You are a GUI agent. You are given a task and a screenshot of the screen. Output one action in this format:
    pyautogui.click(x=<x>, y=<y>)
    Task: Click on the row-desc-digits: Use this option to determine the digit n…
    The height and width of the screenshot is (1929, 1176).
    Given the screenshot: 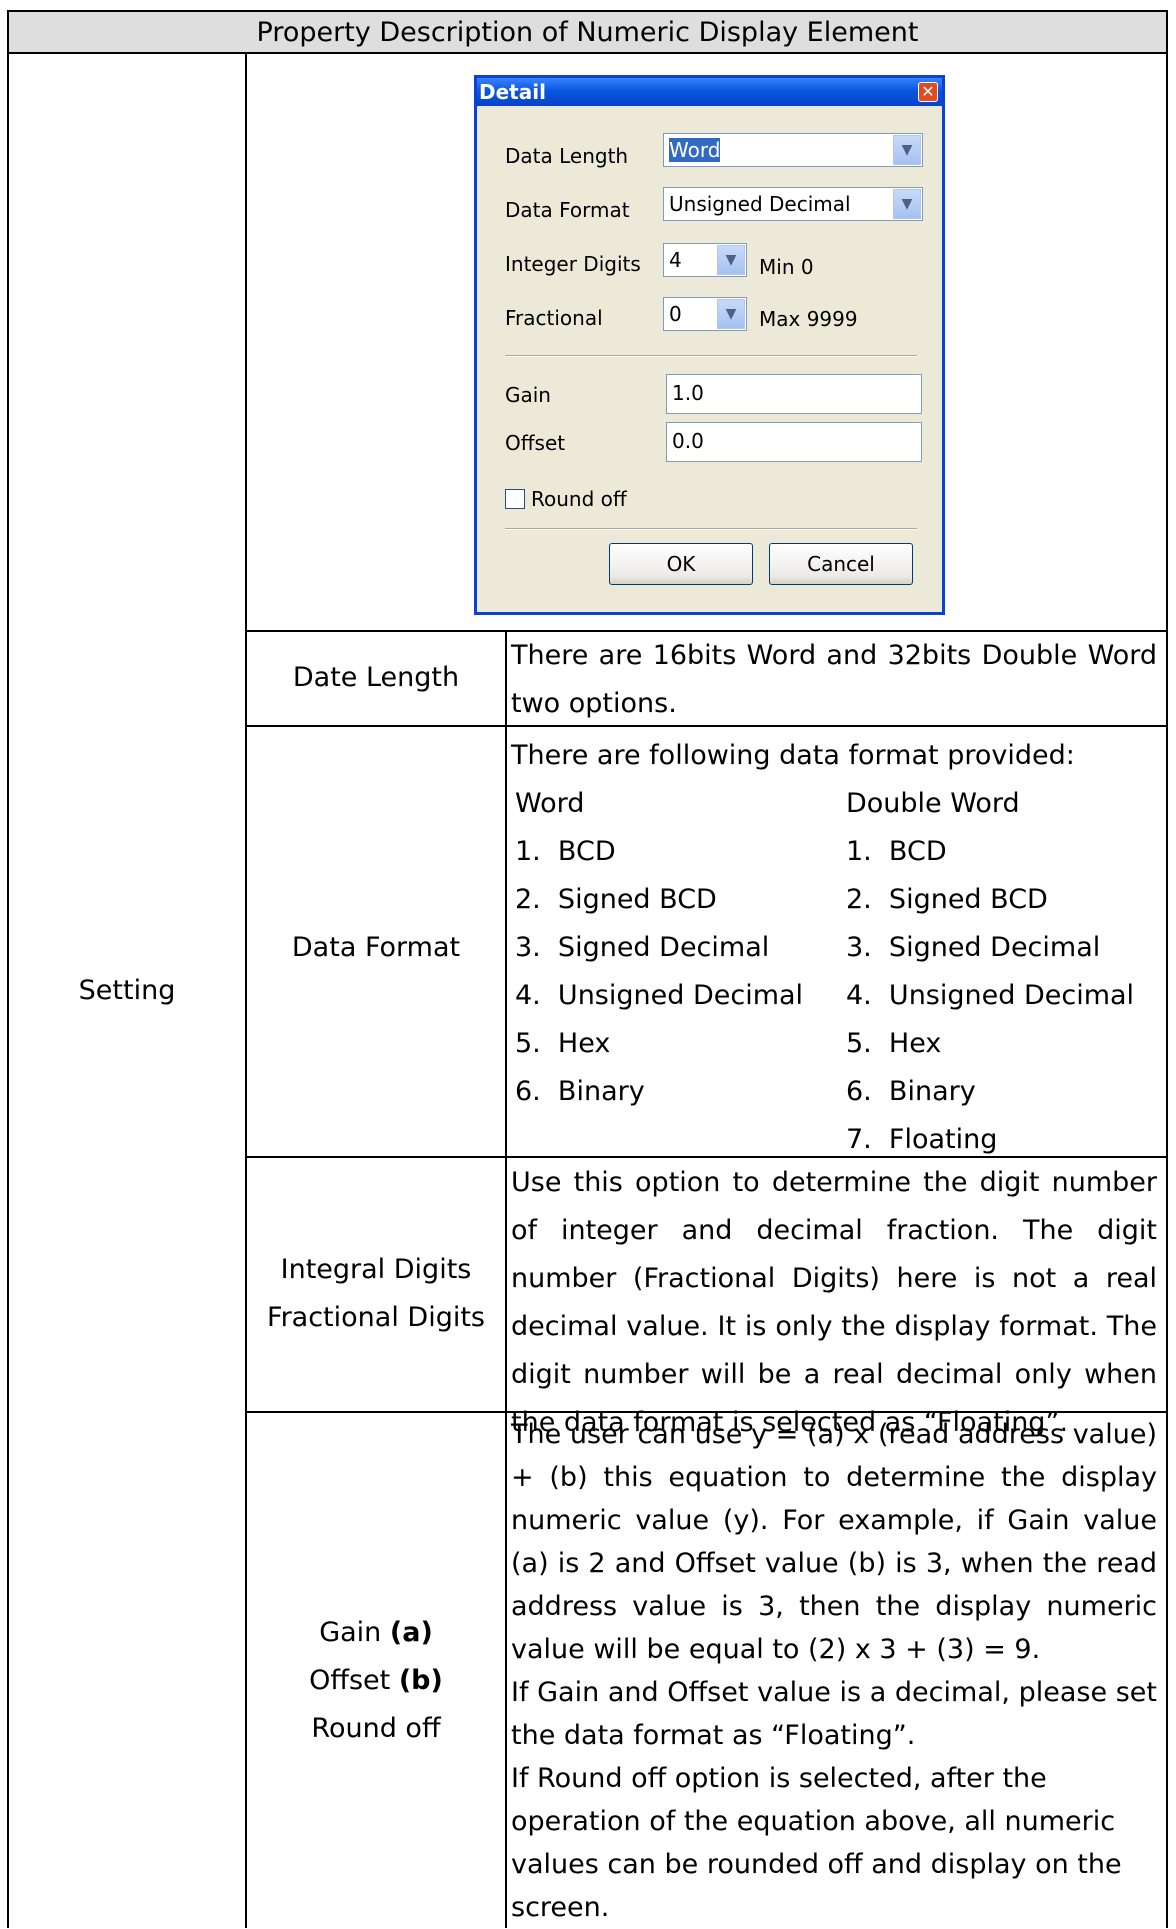 What is the action you would take?
    pyautogui.click(x=834, y=1302)
    